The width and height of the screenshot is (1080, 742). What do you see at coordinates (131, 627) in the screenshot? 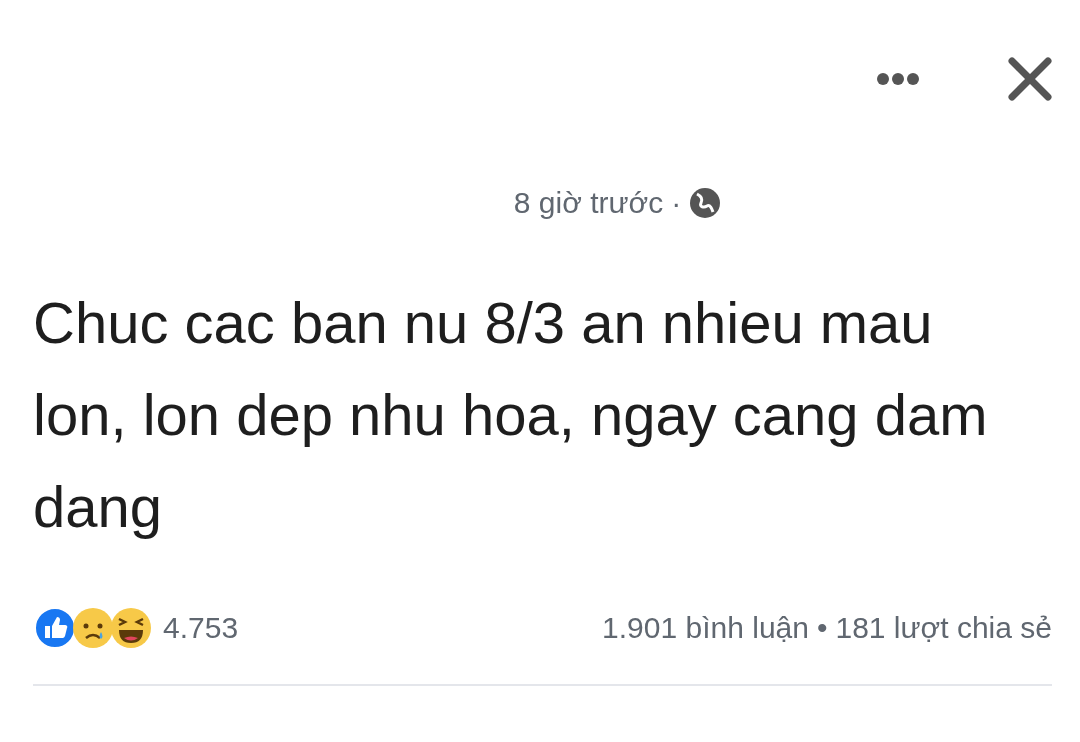
I see `laughing-face-icon` at bounding box center [131, 627].